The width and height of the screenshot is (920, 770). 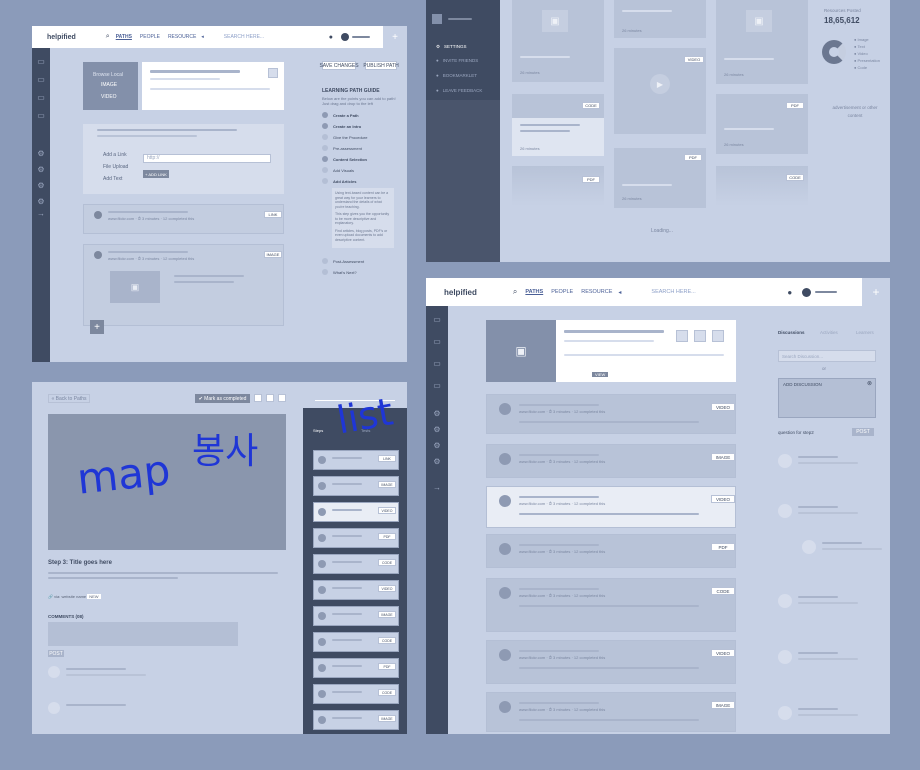 What do you see at coordinates (340, 115) in the screenshot?
I see `guide-item: Create a Path` at bounding box center [340, 115].